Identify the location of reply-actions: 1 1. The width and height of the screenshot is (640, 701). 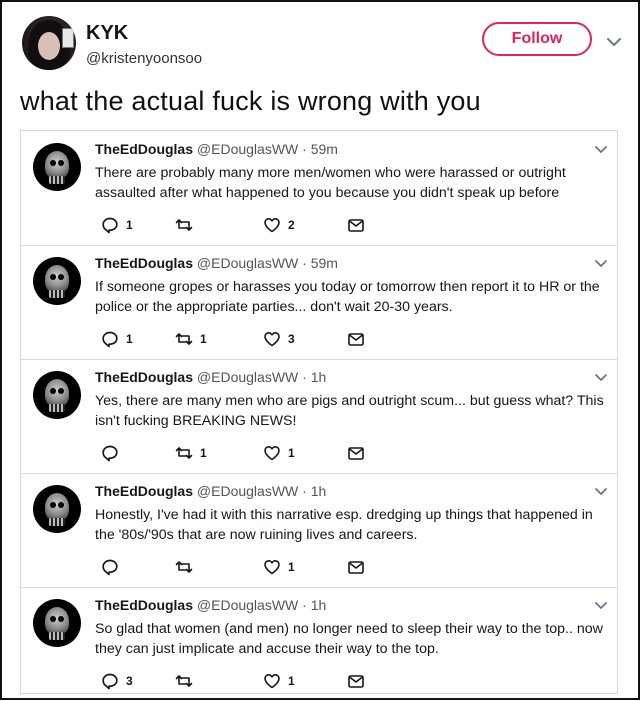
(245, 453).